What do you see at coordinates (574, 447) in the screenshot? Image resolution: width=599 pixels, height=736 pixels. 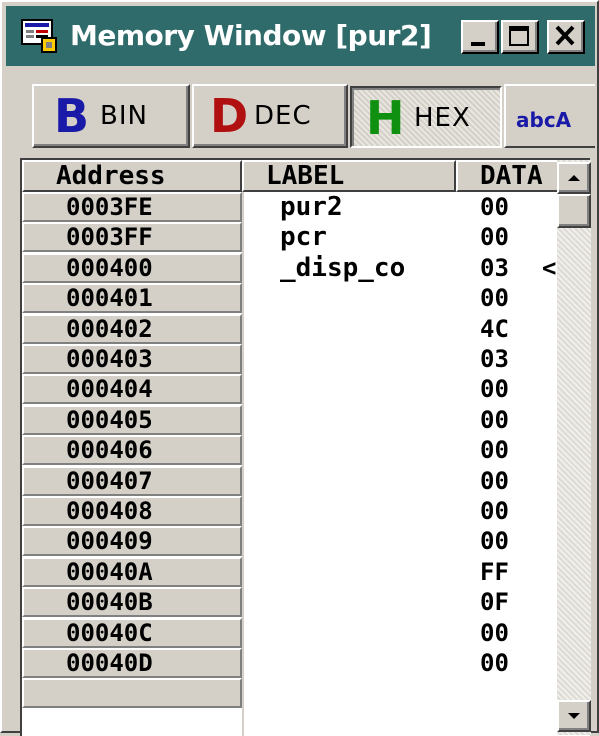 I see `vertical-scrollbar` at bounding box center [574, 447].